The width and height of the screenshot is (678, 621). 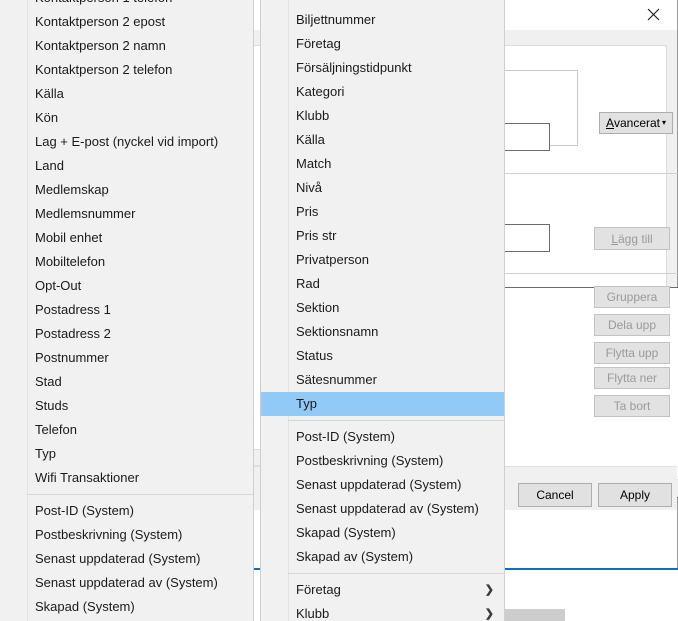 I want to click on menu-item-label: Match, so click(x=314, y=163).